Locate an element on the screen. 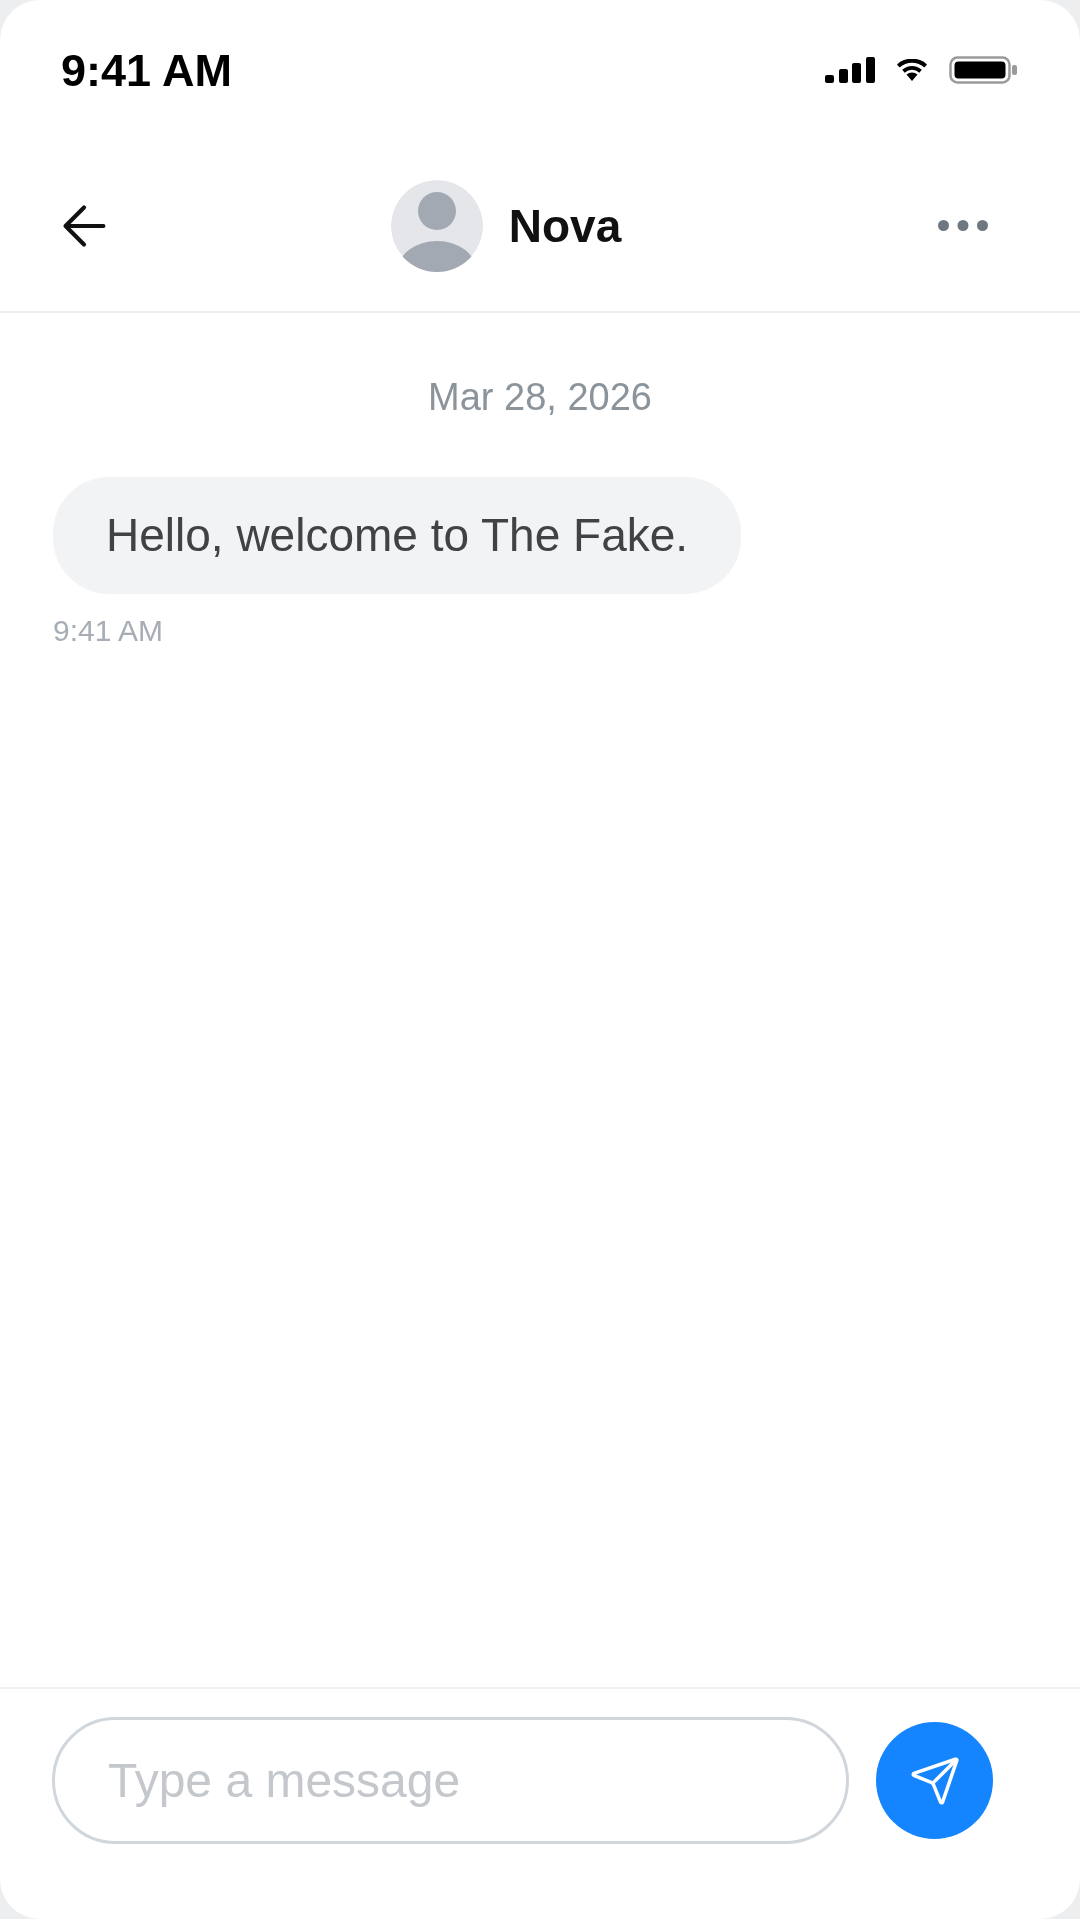  message-bubble: Hello, welcome to The Fake. is located at coordinates (397, 535).